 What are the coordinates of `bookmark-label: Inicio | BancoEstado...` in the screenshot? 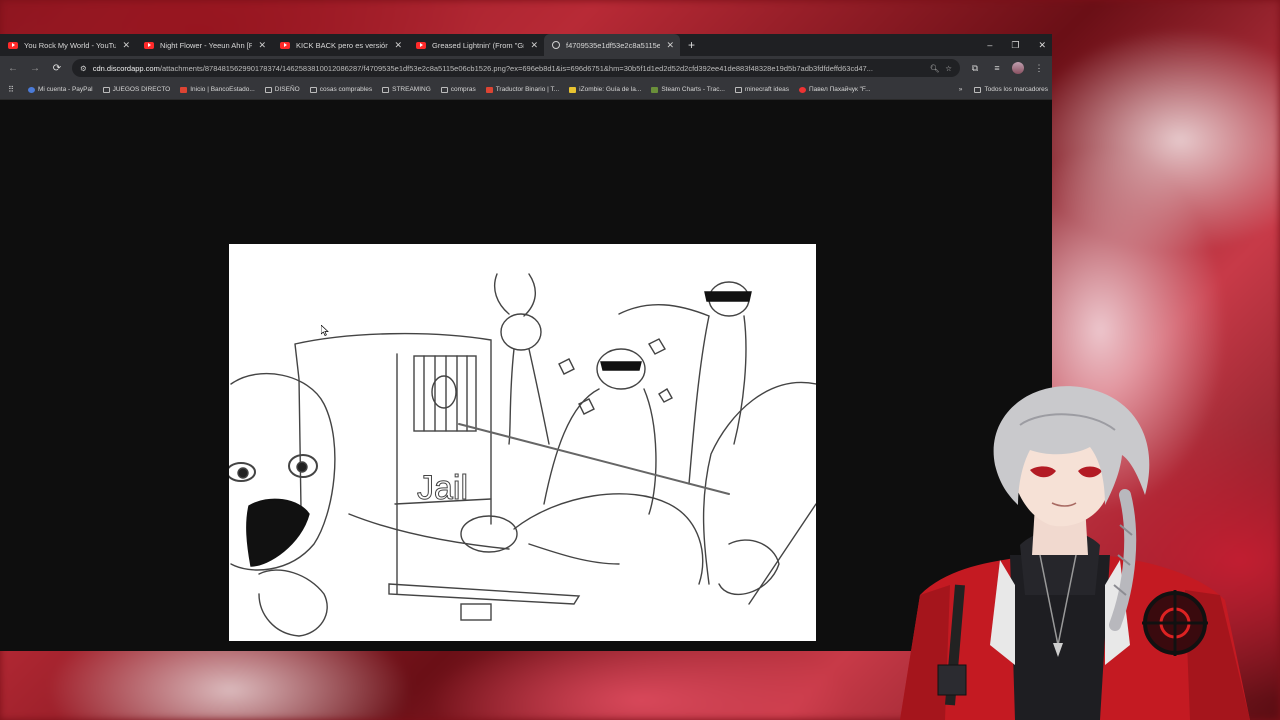 It's located at (222, 89).